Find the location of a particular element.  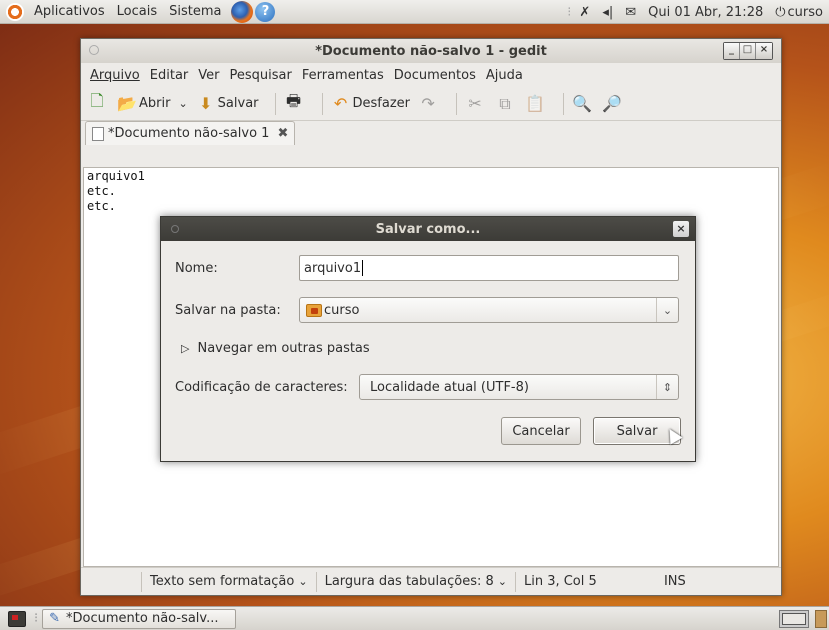

cursor-position: Lin 3, Col 5 is located at coordinates (560, 581).